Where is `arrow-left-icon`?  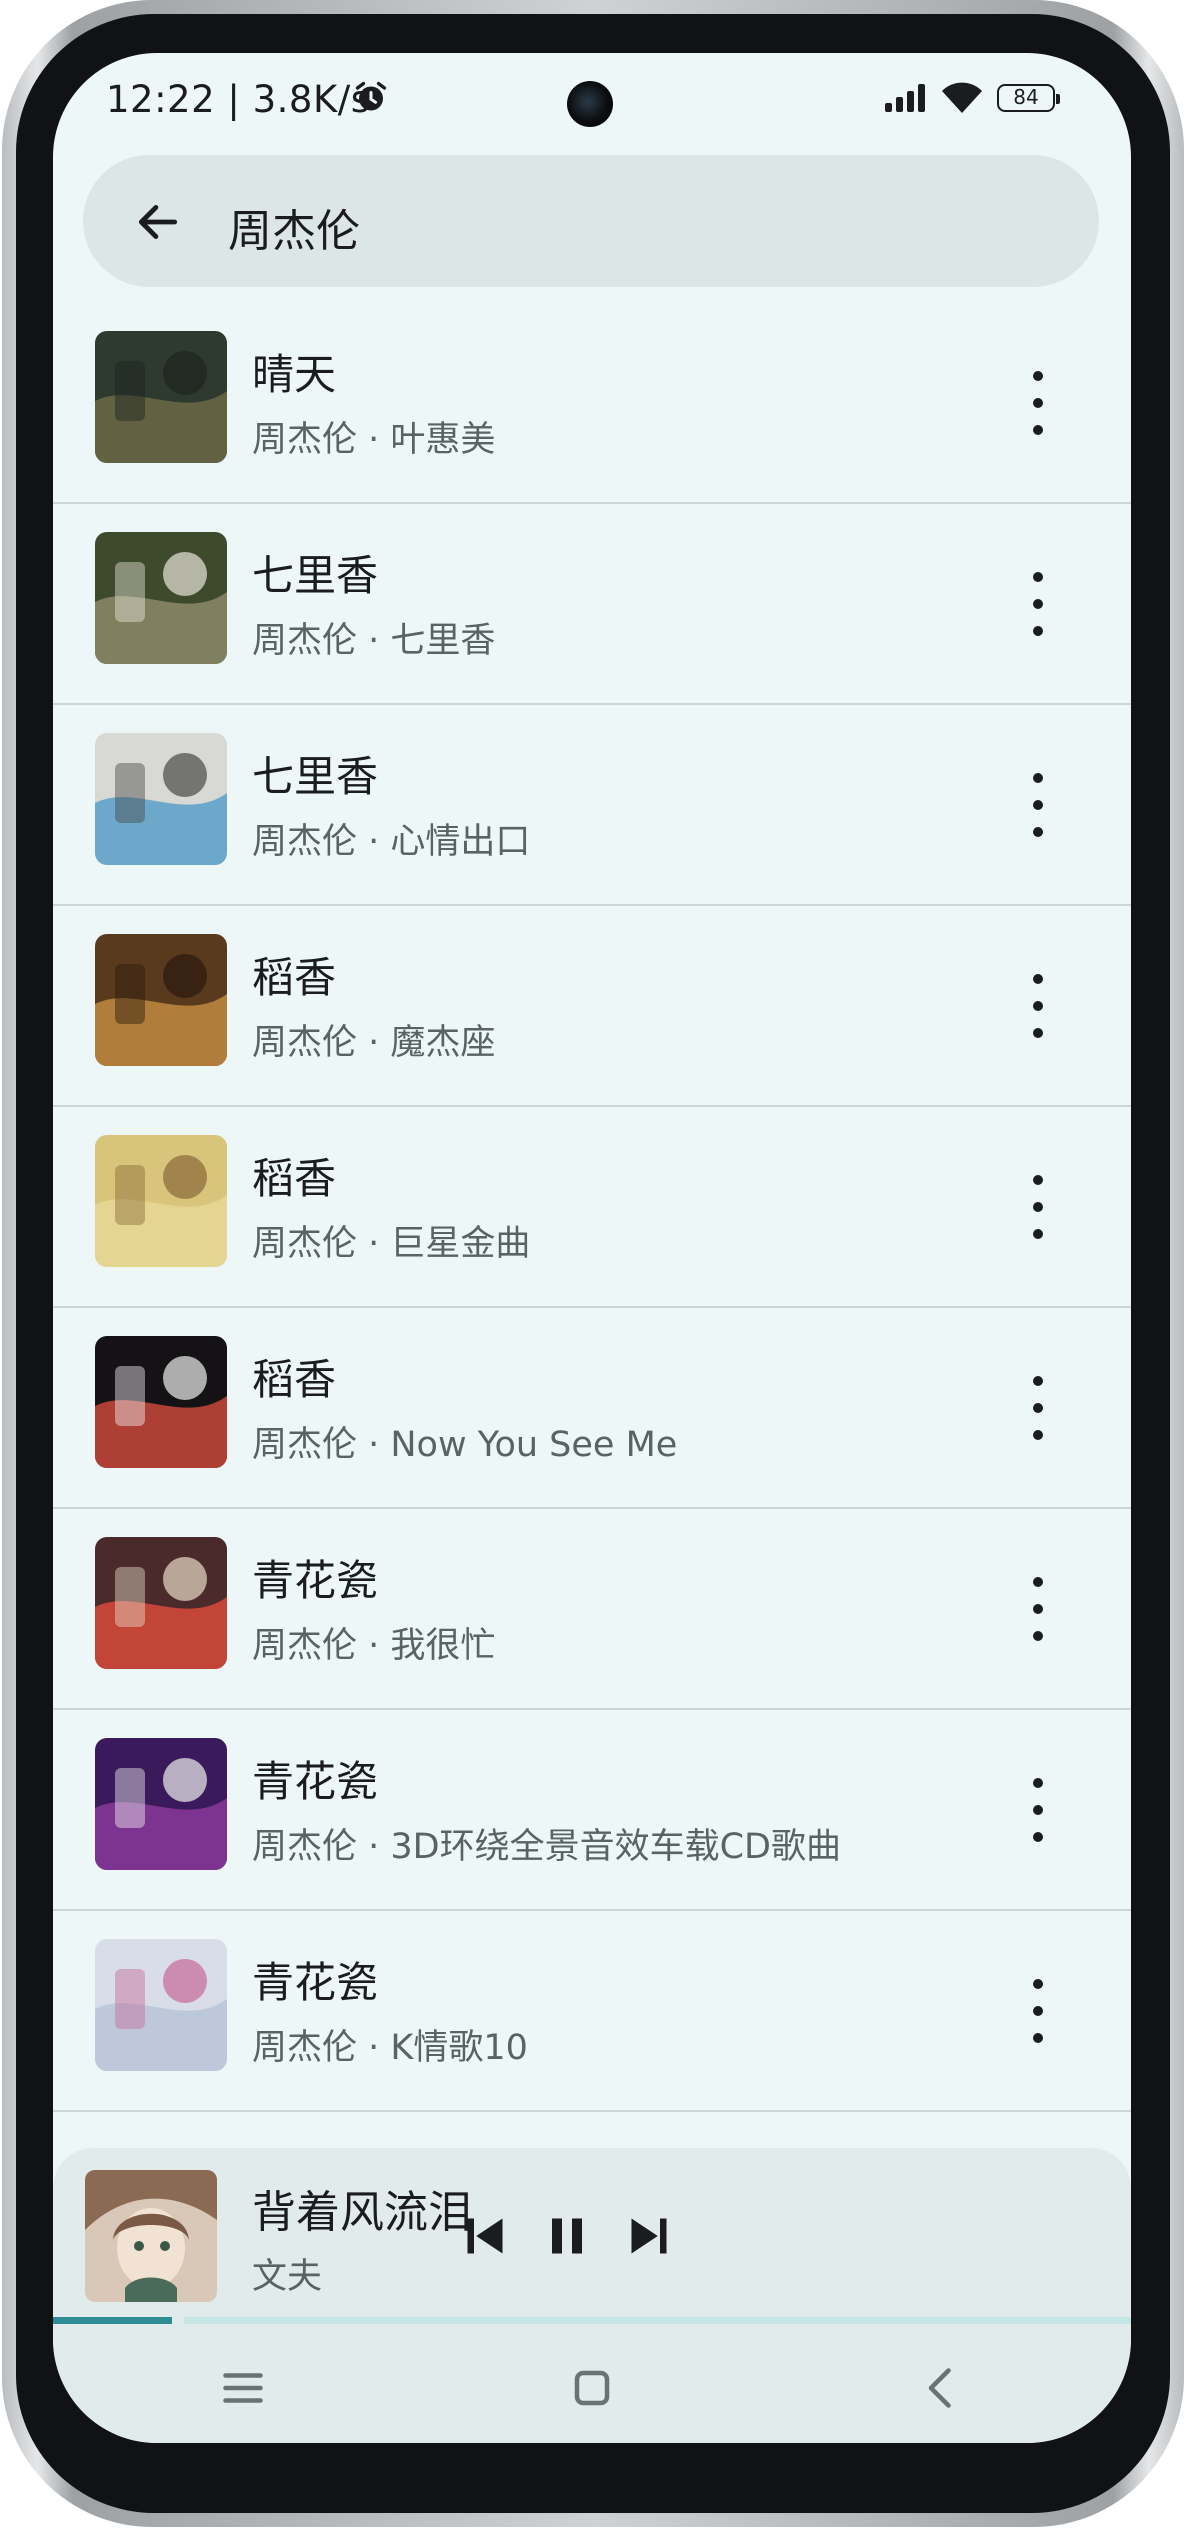
arrow-left-icon is located at coordinates (158, 222).